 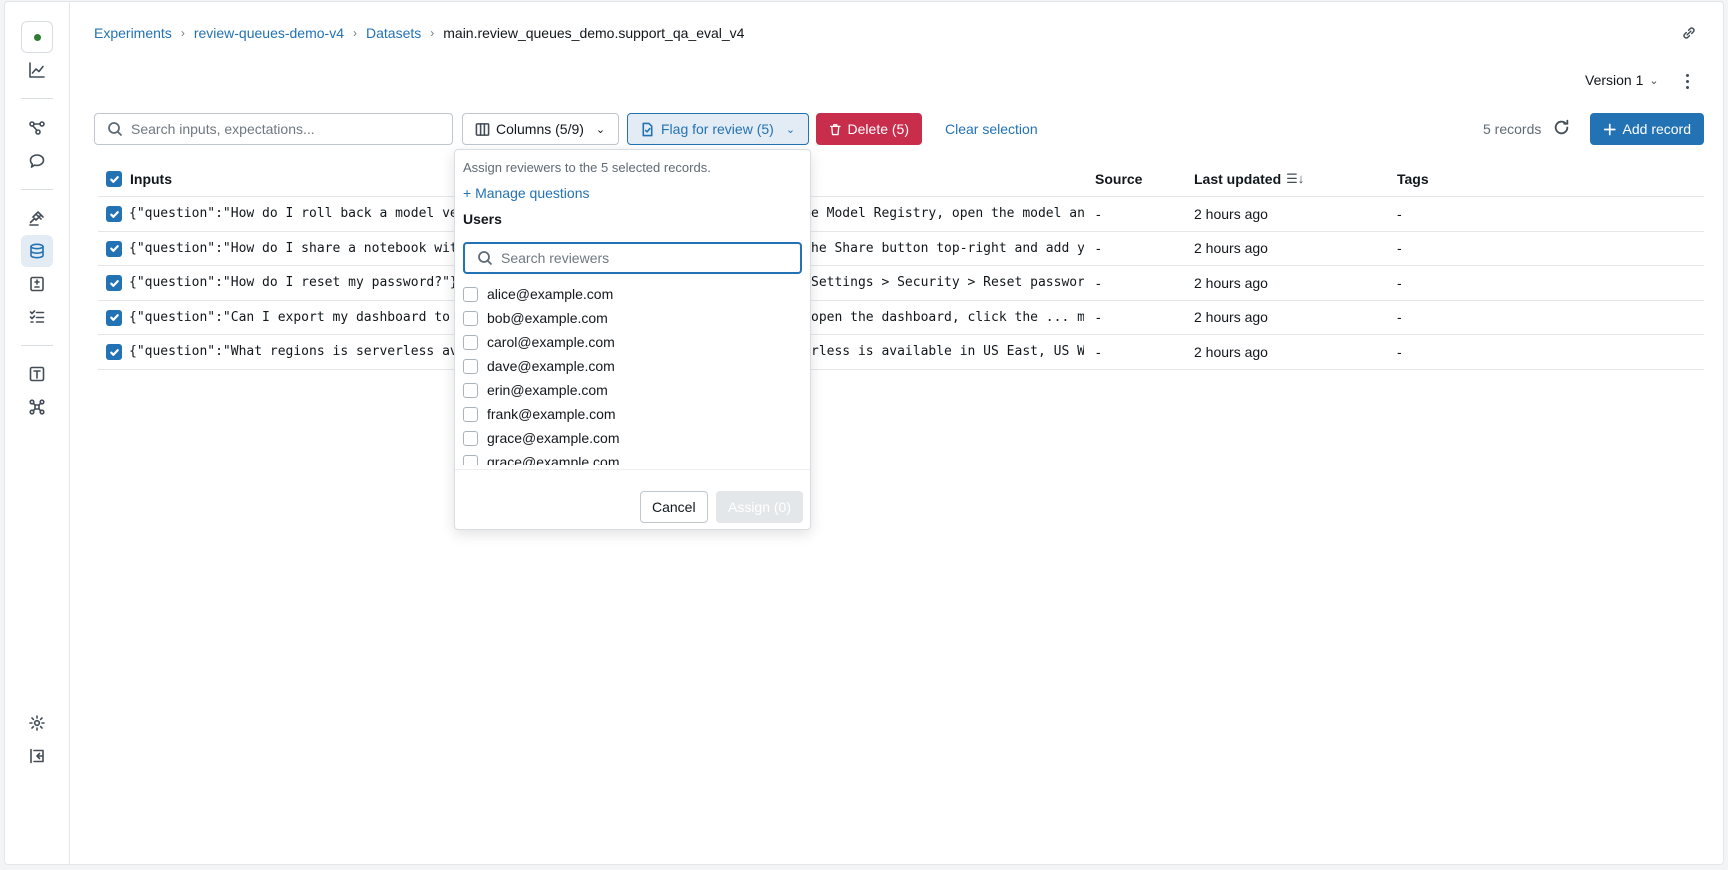 What do you see at coordinates (37, 756) in the screenshot?
I see `collapse-sidebar-icon` at bounding box center [37, 756].